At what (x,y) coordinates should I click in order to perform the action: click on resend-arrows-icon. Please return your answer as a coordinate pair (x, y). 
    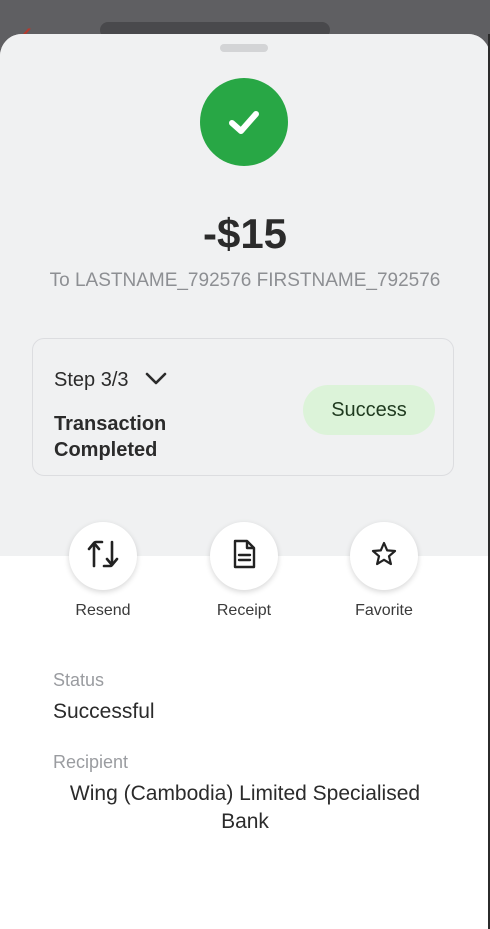
    Looking at the image, I should click on (103, 556).